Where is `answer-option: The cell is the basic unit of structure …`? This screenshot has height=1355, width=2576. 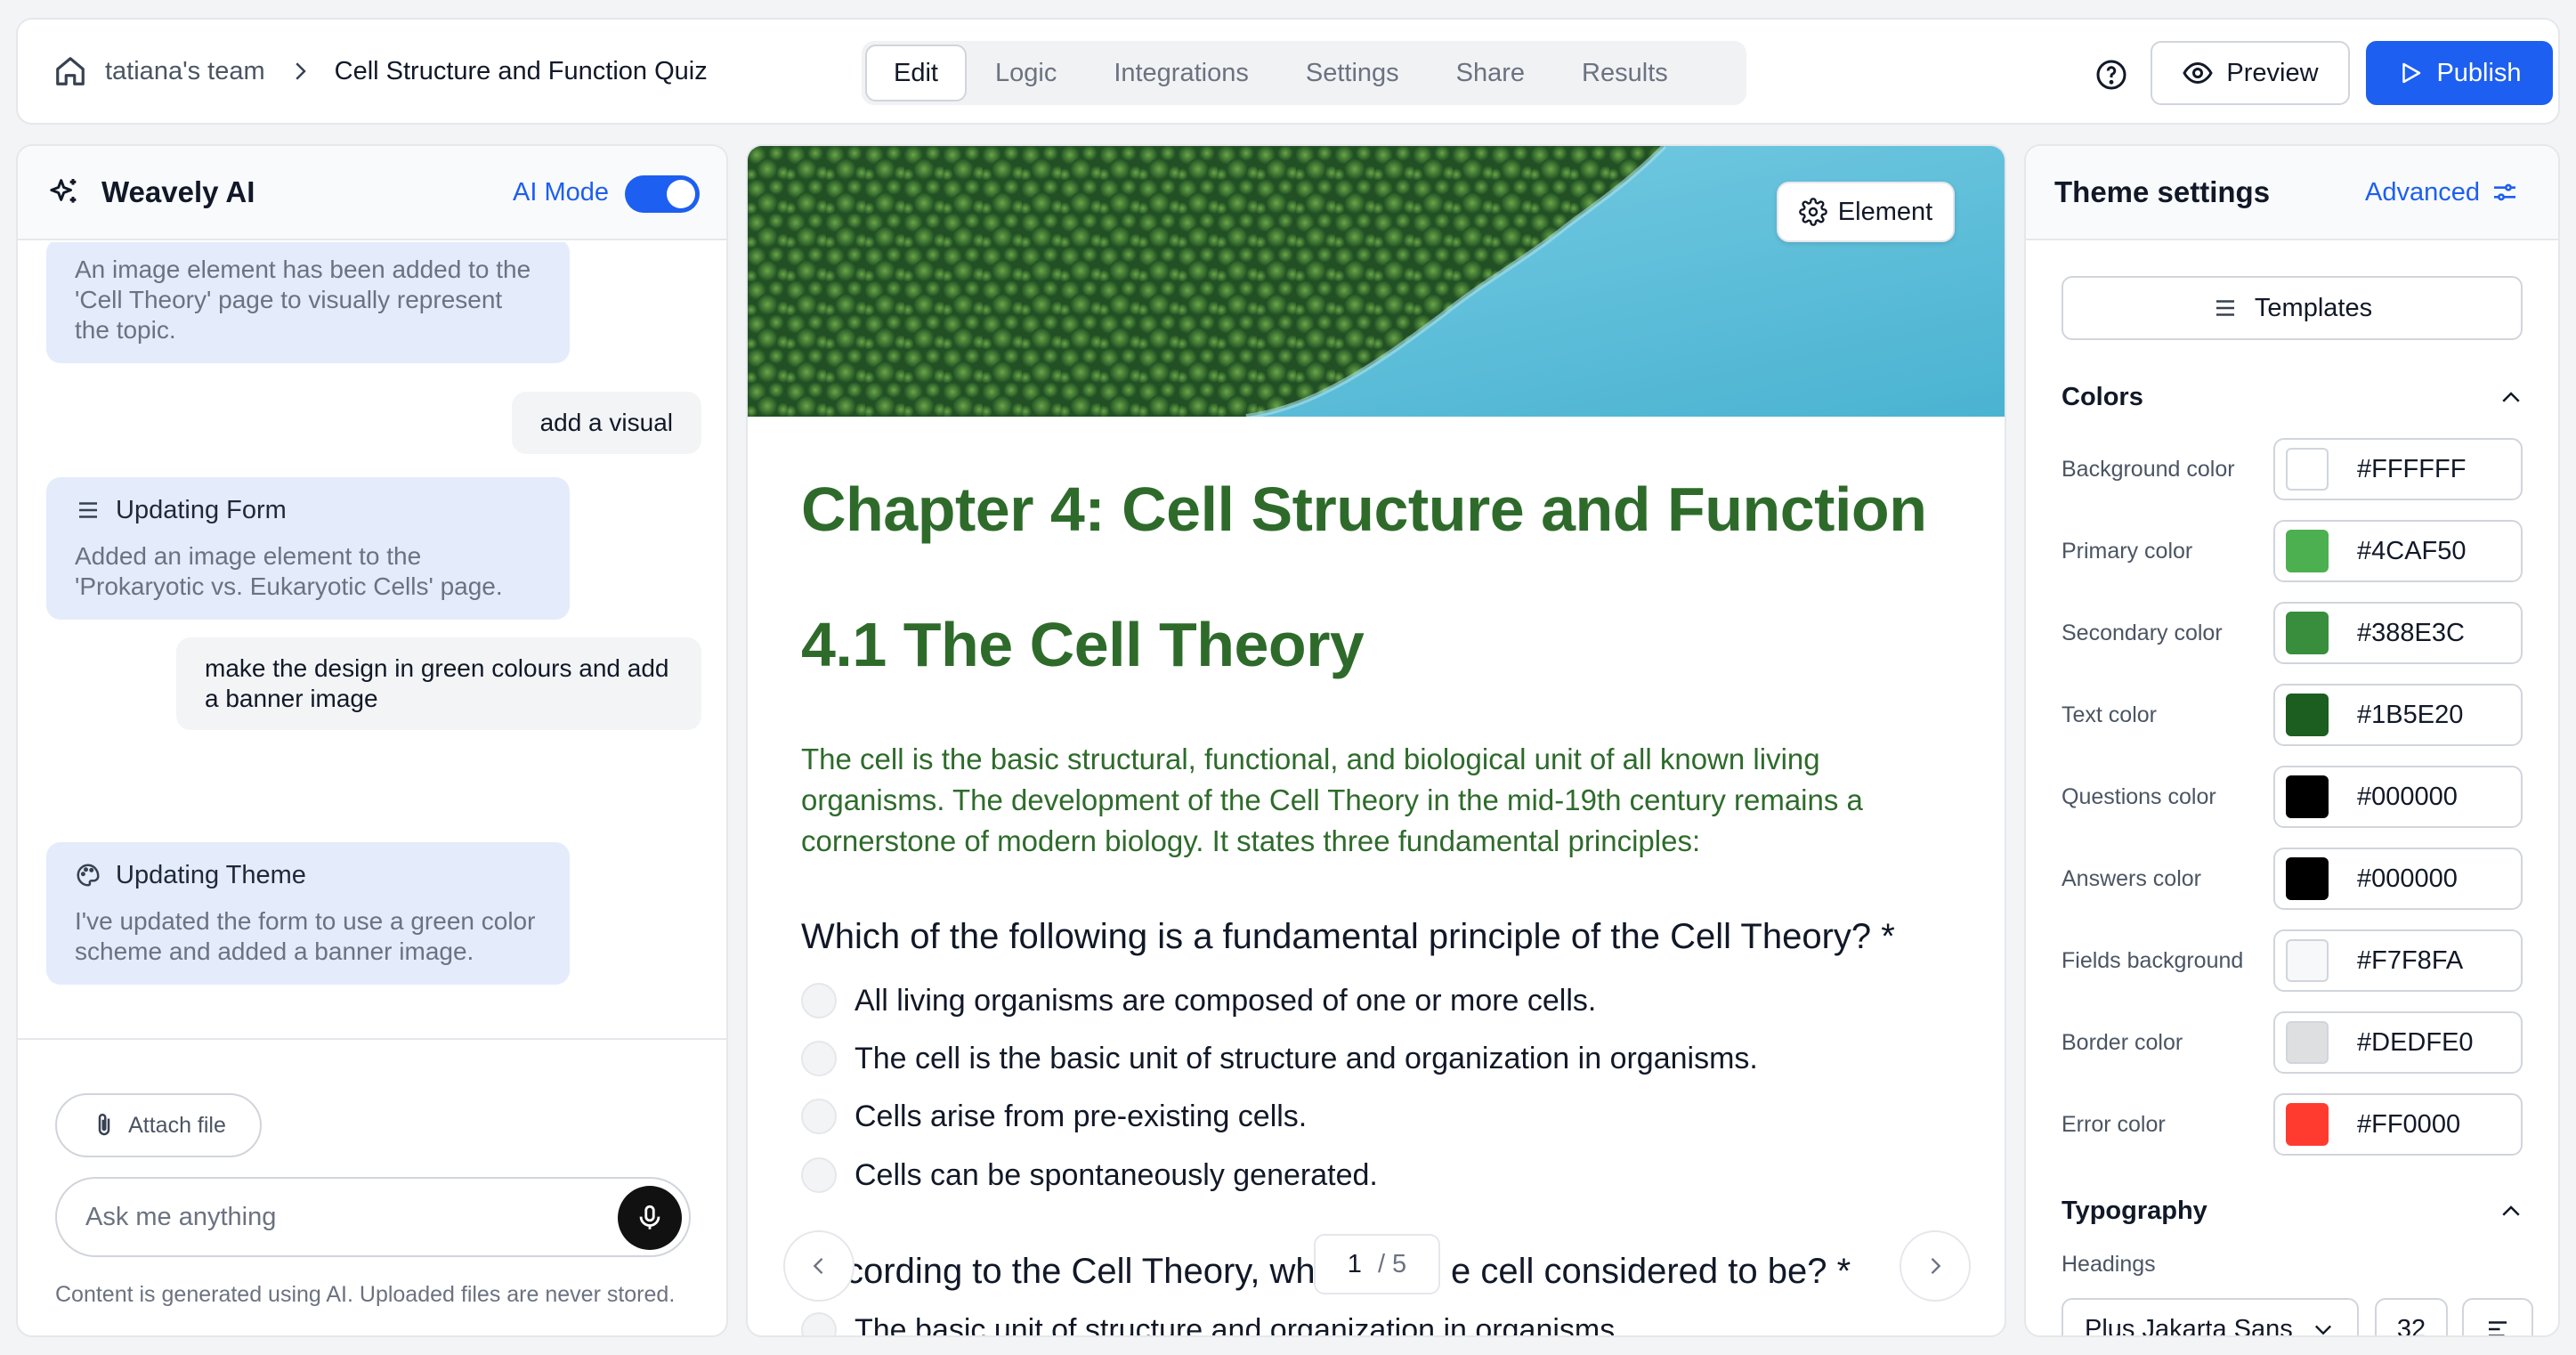 answer-option: The cell is the basic unit of structure … is located at coordinates (1280, 1059).